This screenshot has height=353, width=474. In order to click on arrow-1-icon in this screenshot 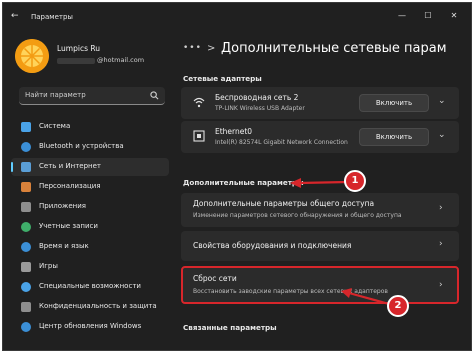, I will do `click(319, 183)`.